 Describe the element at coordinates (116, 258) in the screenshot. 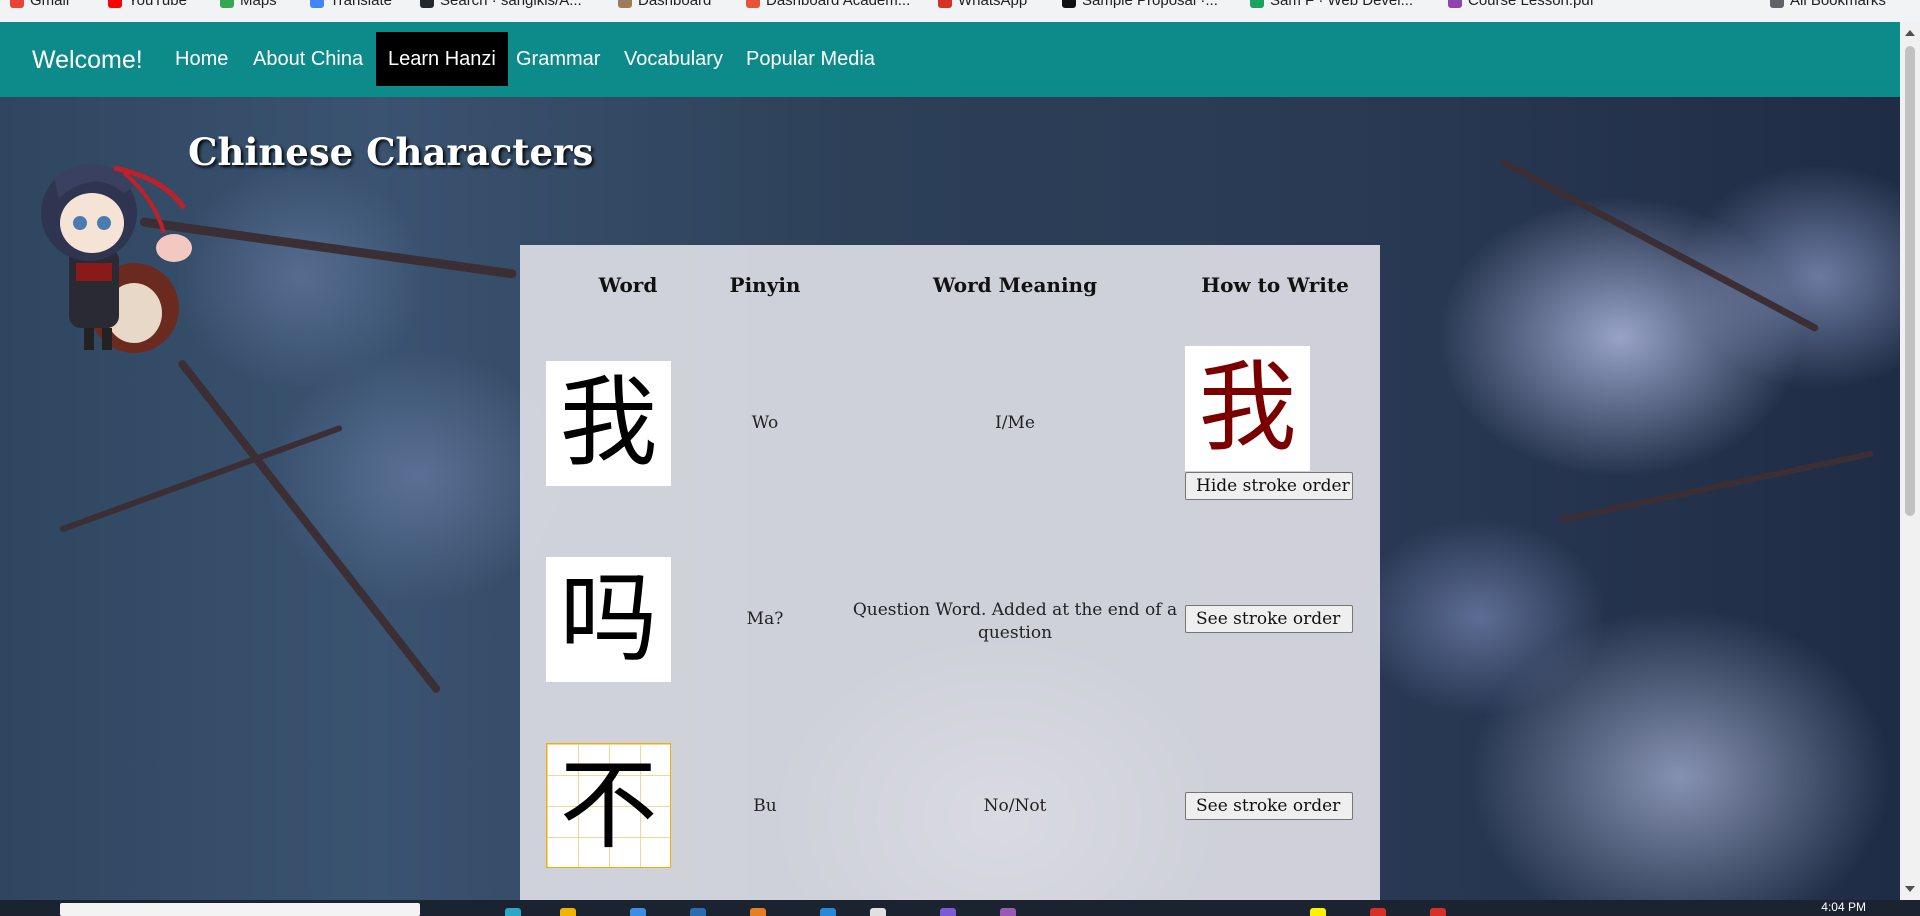

I see `chibi-mascot` at that location.